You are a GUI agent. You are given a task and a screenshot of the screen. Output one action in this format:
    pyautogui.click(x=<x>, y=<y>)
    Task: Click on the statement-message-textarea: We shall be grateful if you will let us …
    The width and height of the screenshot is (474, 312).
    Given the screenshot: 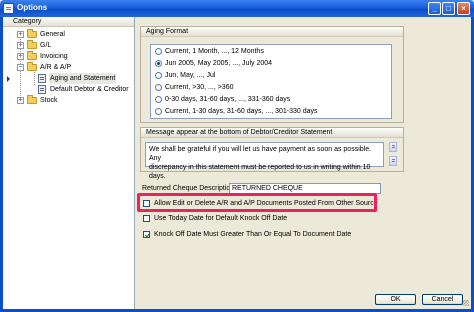 What is the action you would take?
    pyautogui.click(x=264, y=161)
    